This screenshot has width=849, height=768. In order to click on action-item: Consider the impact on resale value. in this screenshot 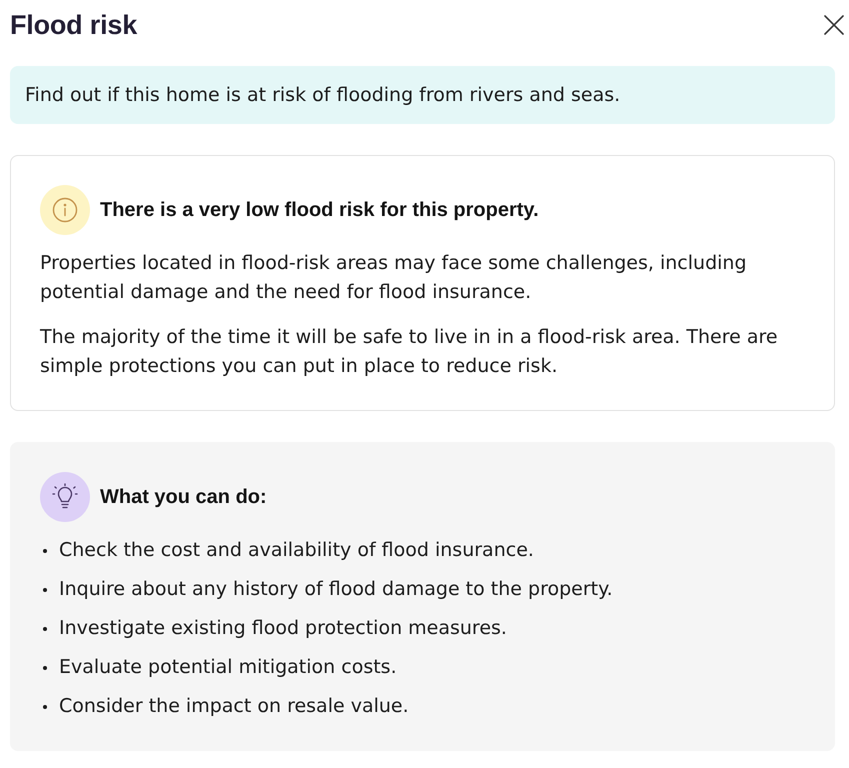, I will do `click(234, 706)`.